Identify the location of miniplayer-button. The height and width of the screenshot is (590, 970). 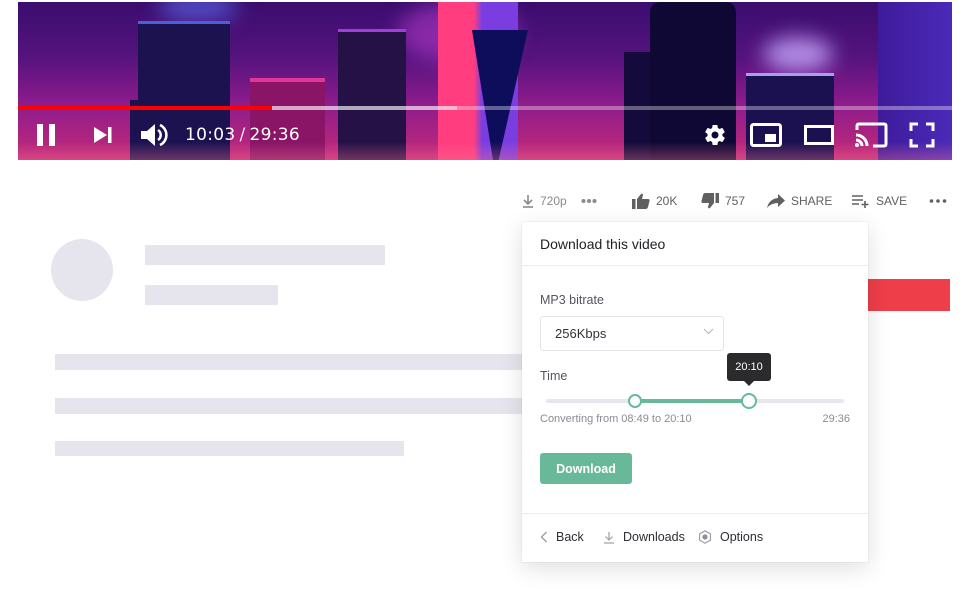
(766, 135).